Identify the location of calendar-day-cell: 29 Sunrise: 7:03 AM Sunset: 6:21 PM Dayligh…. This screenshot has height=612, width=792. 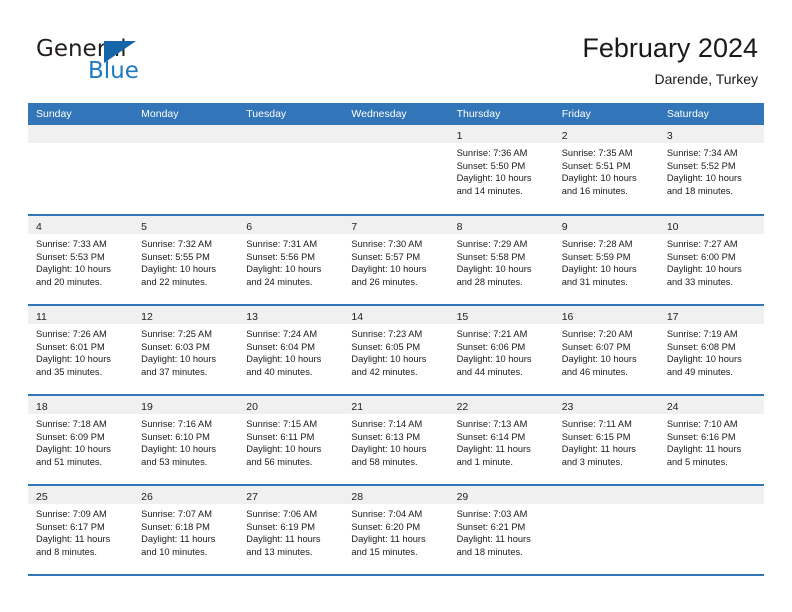
(501, 530).